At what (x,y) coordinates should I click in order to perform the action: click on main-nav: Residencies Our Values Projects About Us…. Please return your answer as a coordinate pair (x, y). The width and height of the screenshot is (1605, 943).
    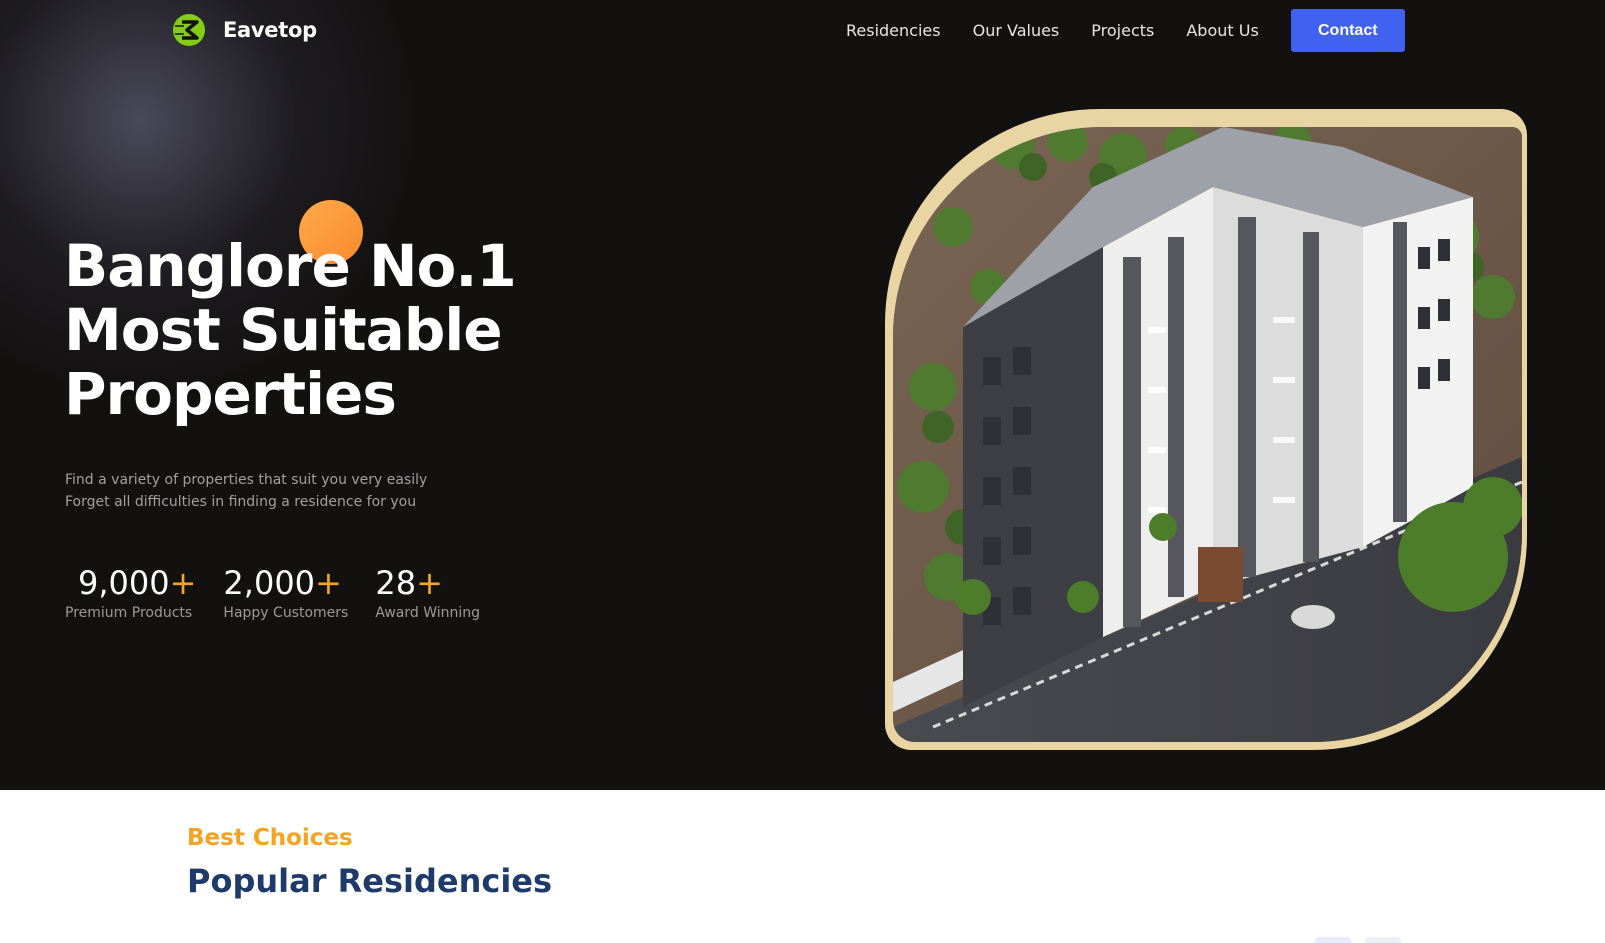
    Looking at the image, I should click on (1125, 30).